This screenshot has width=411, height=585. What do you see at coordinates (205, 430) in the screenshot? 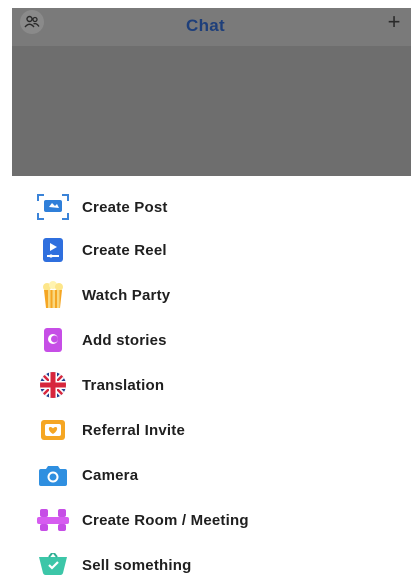
I see `menu-item-referral-invite: Referral Invite` at bounding box center [205, 430].